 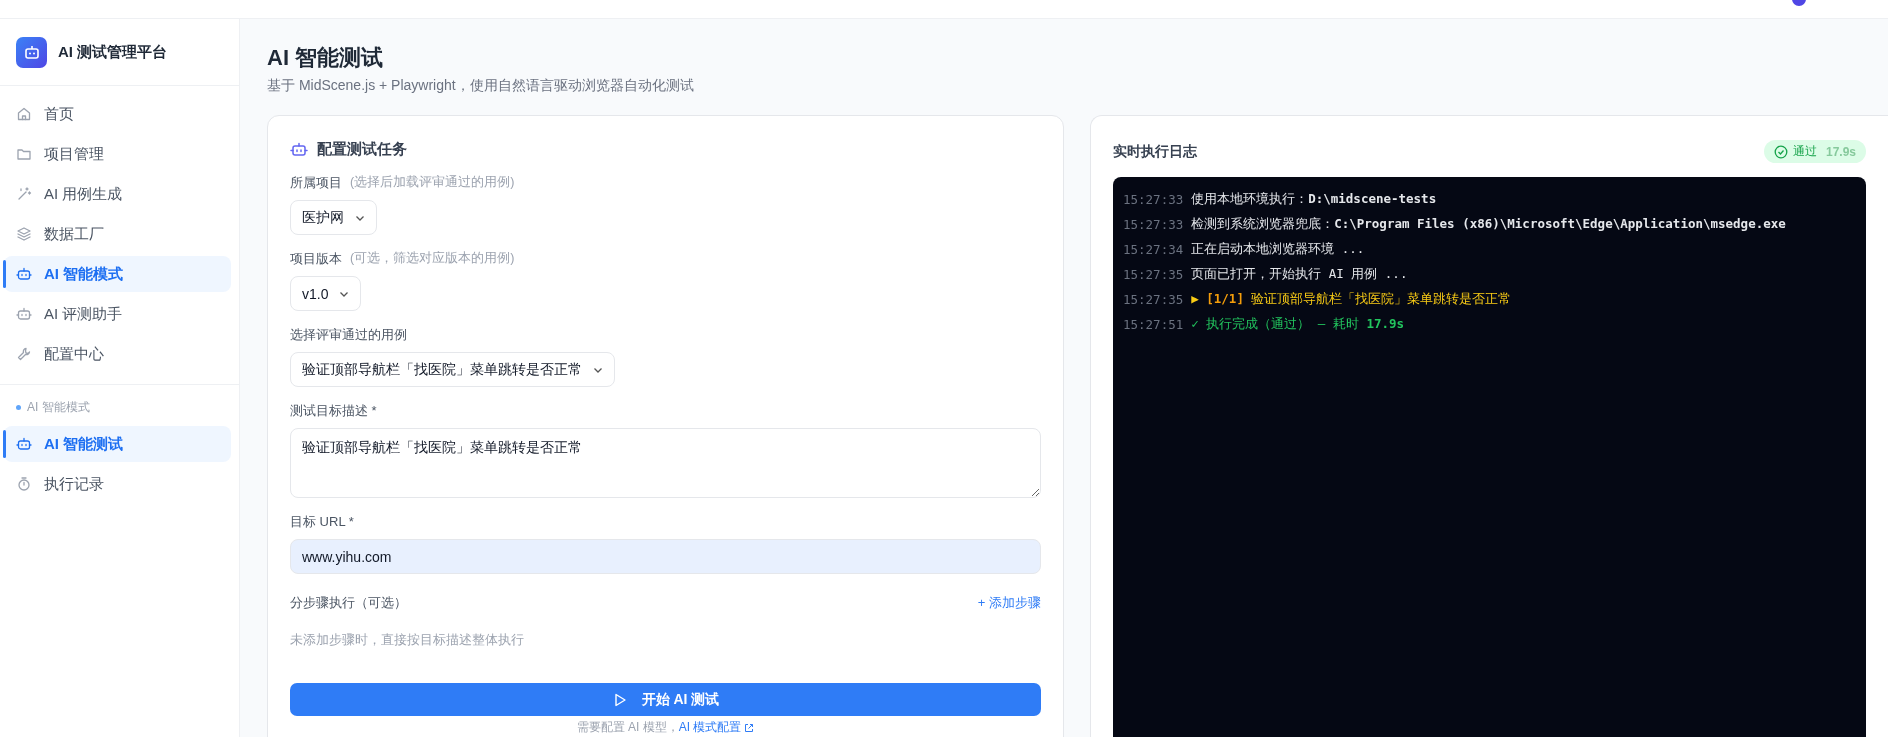 I want to click on field-label: 所属项目, so click(x=316, y=183).